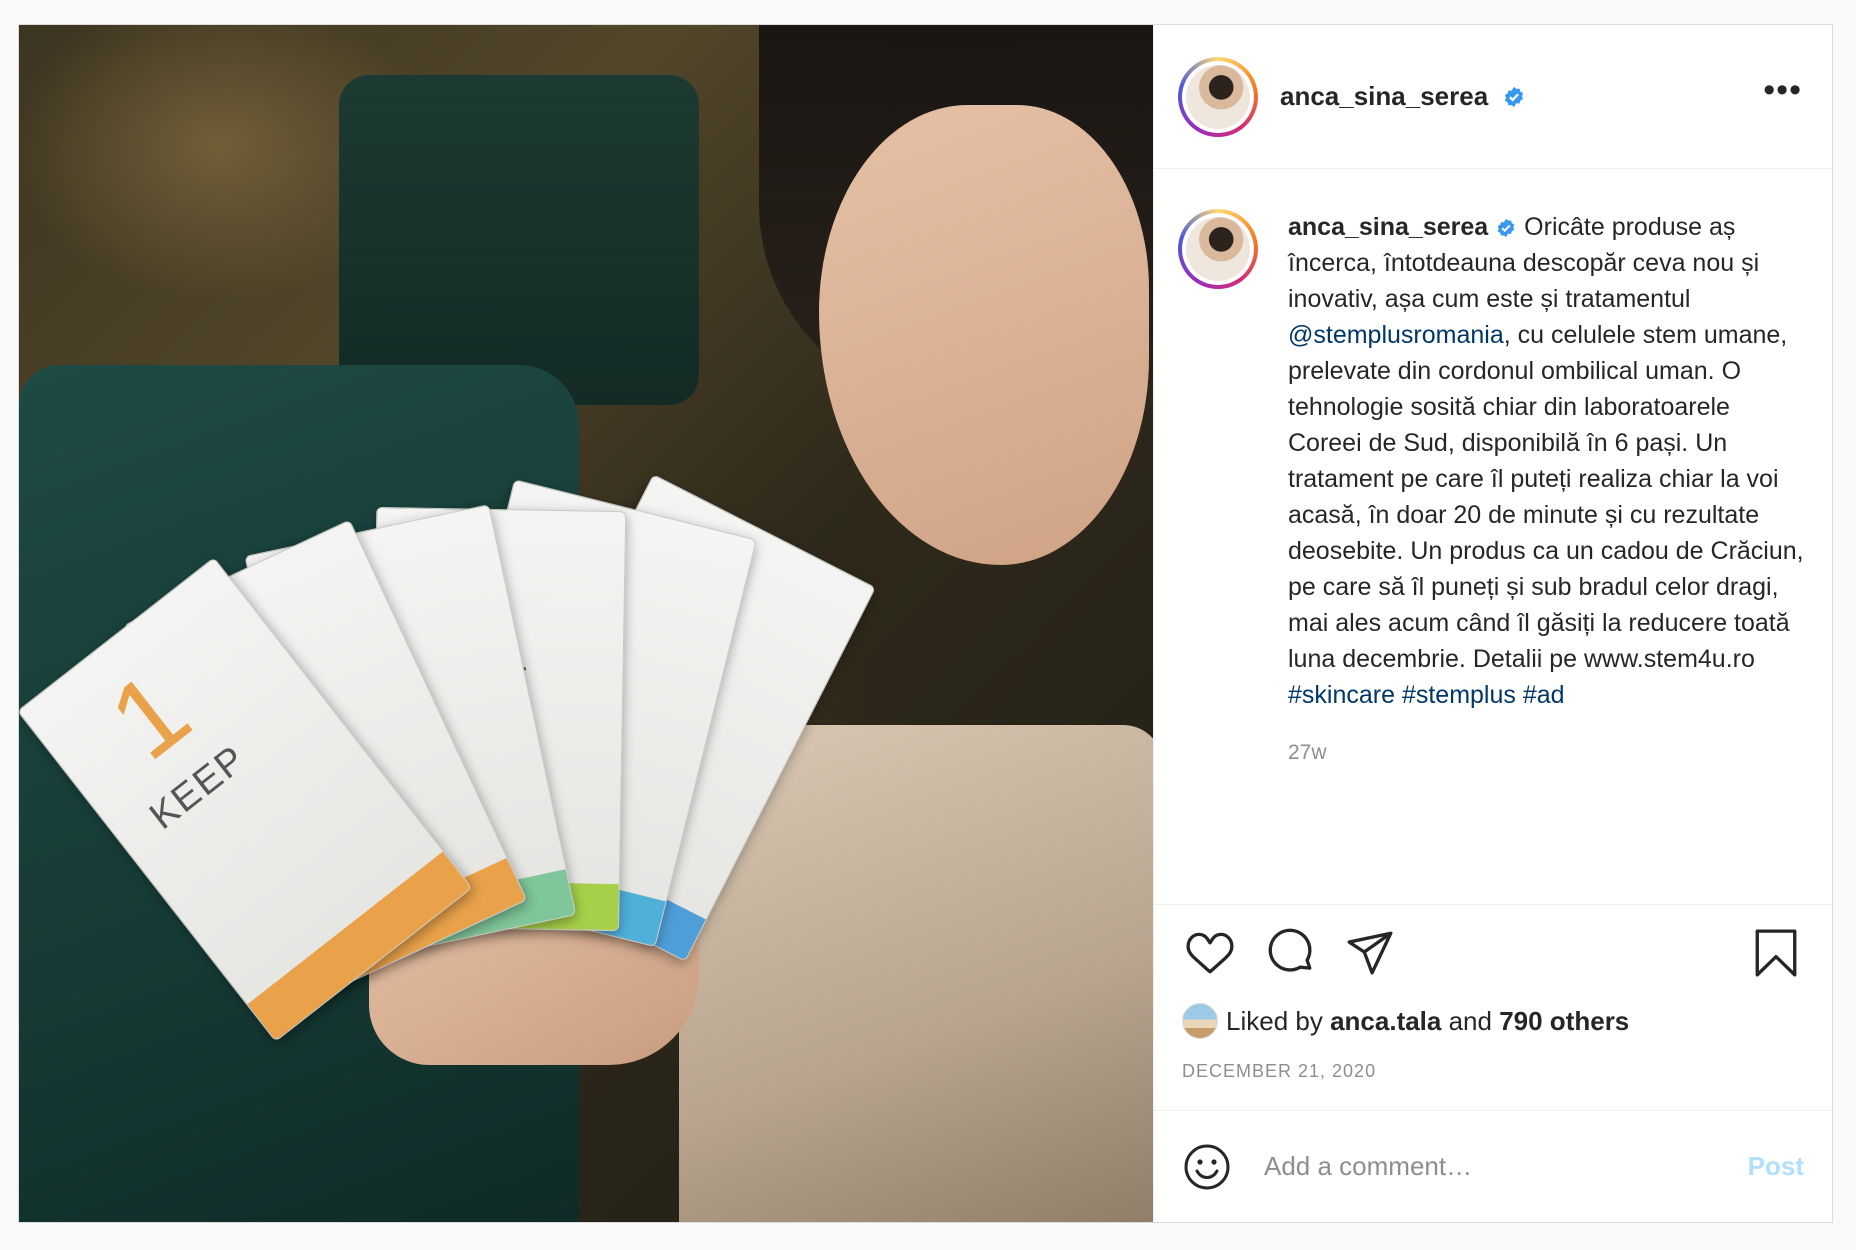 The width and height of the screenshot is (1856, 1250). I want to click on mask-step-number: 1, so click(149, 716).